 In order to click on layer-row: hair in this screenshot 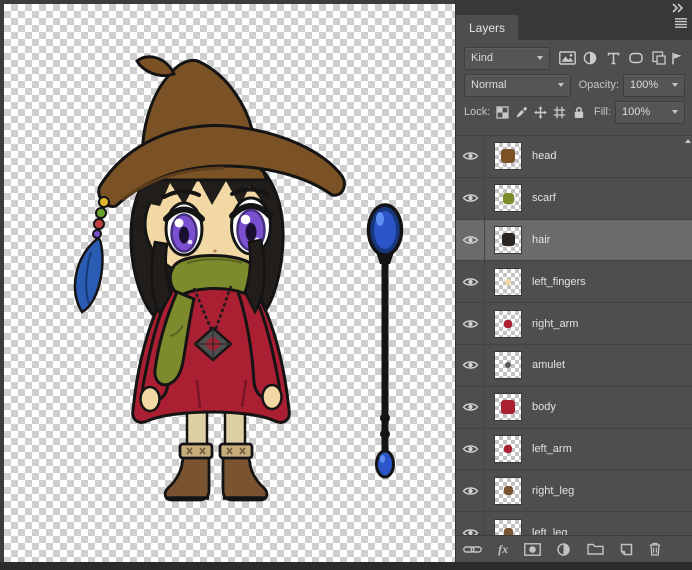, I will do `click(574, 240)`.